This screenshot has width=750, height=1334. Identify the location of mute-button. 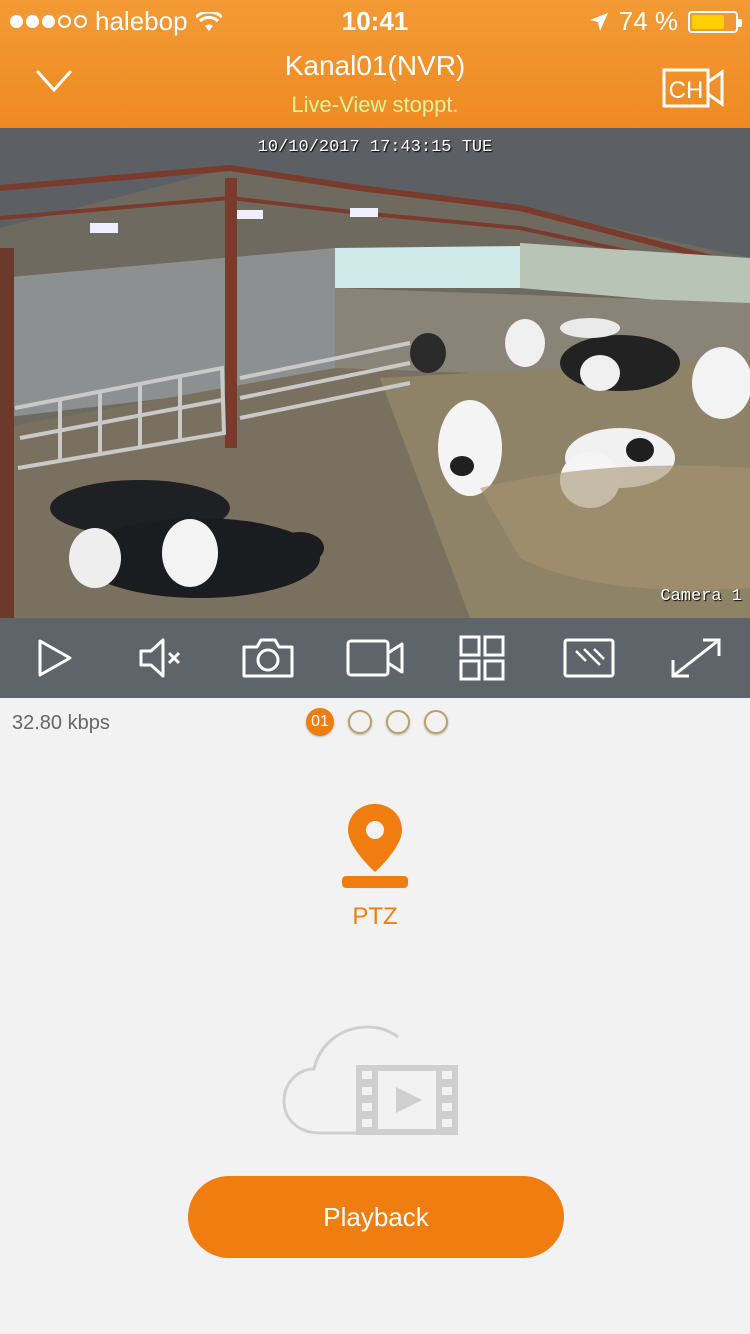
(161, 658).